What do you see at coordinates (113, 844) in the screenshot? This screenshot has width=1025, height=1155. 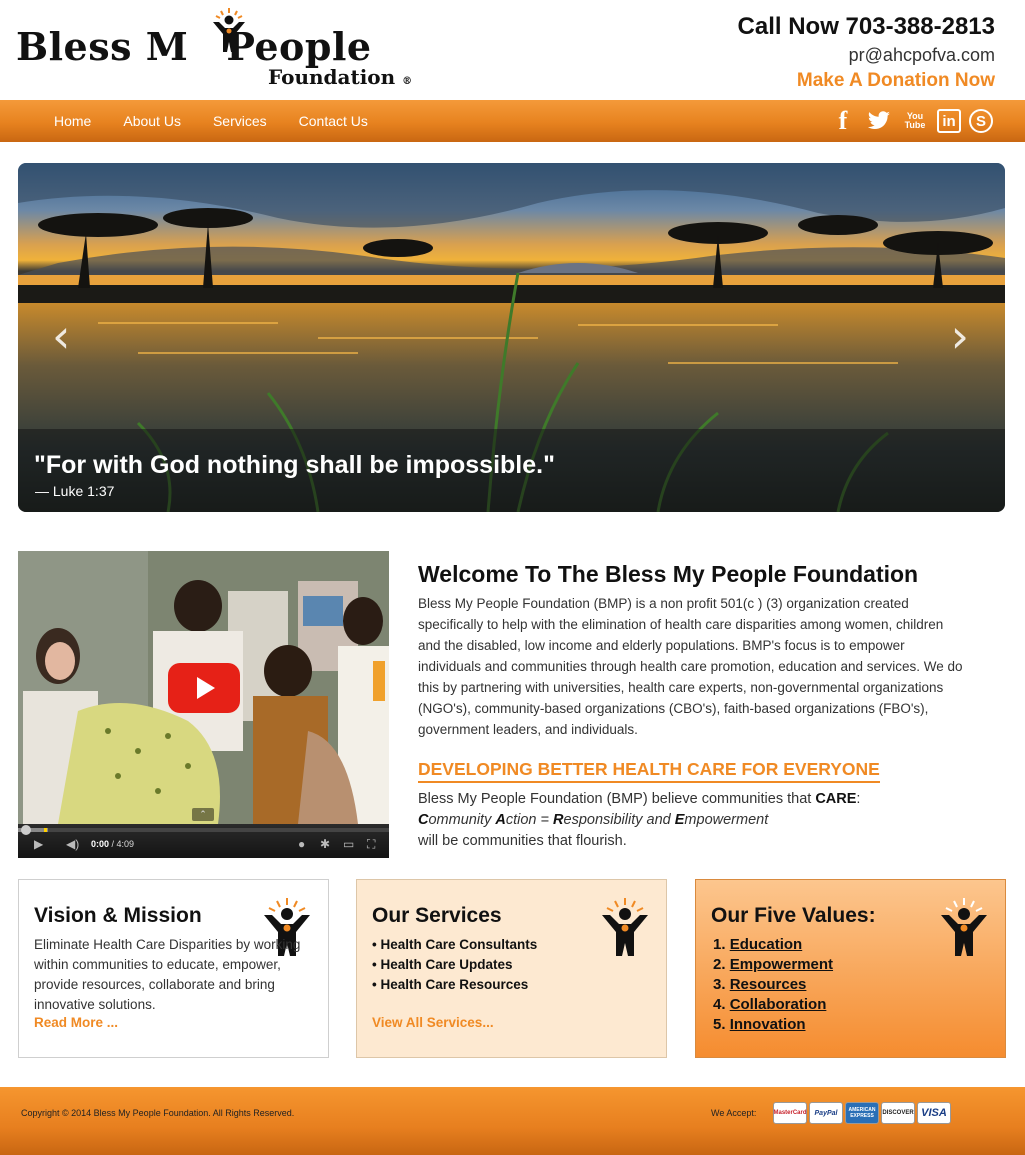 I see `video-time: 0:00 / 4:09` at bounding box center [113, 844].